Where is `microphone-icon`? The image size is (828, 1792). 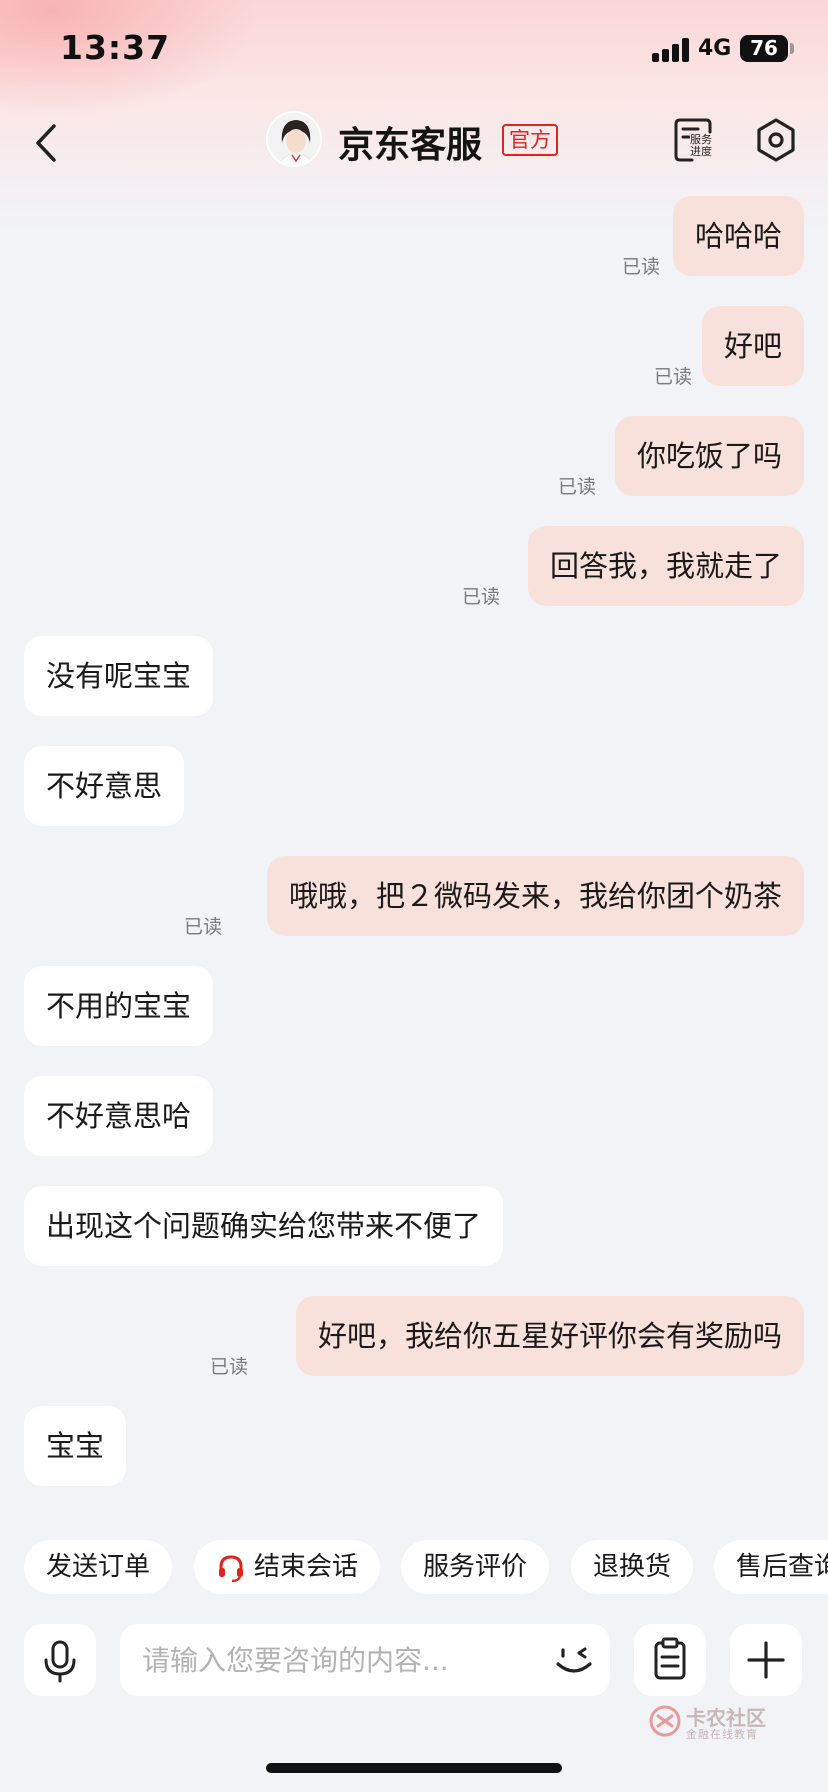 microphone-icon is located at coordinates (60, 1661).